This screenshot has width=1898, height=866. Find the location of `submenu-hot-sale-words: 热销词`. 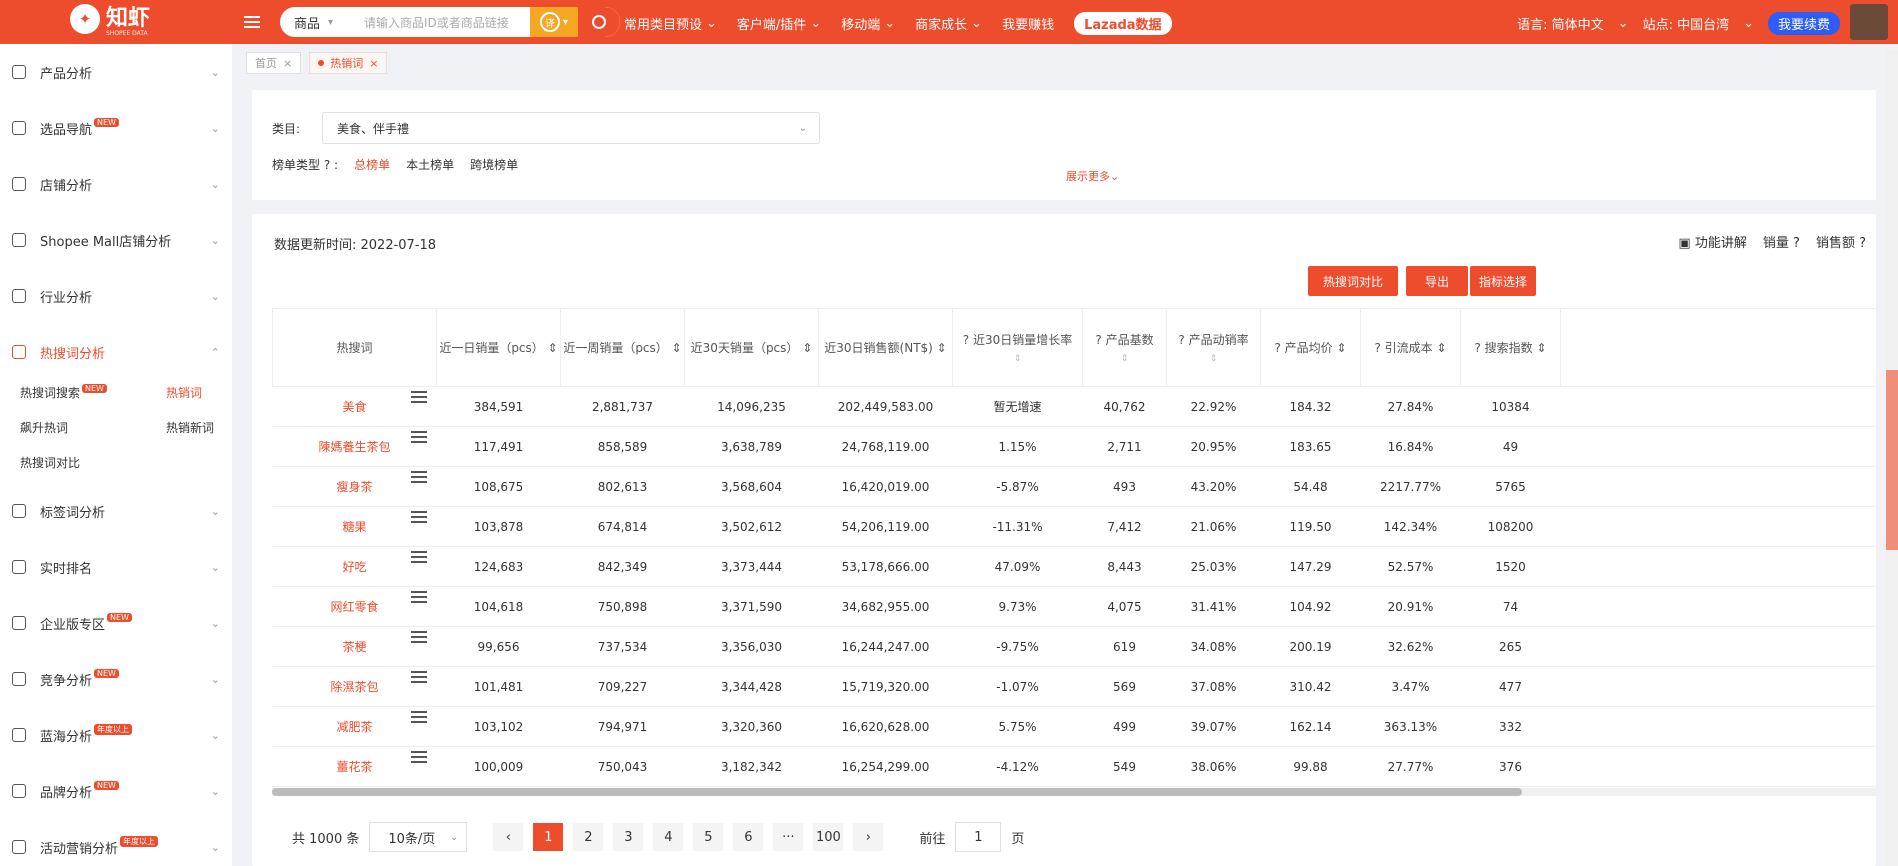

submenu-hot-sale-words: 热销词 is located at coordinates (199, 392).